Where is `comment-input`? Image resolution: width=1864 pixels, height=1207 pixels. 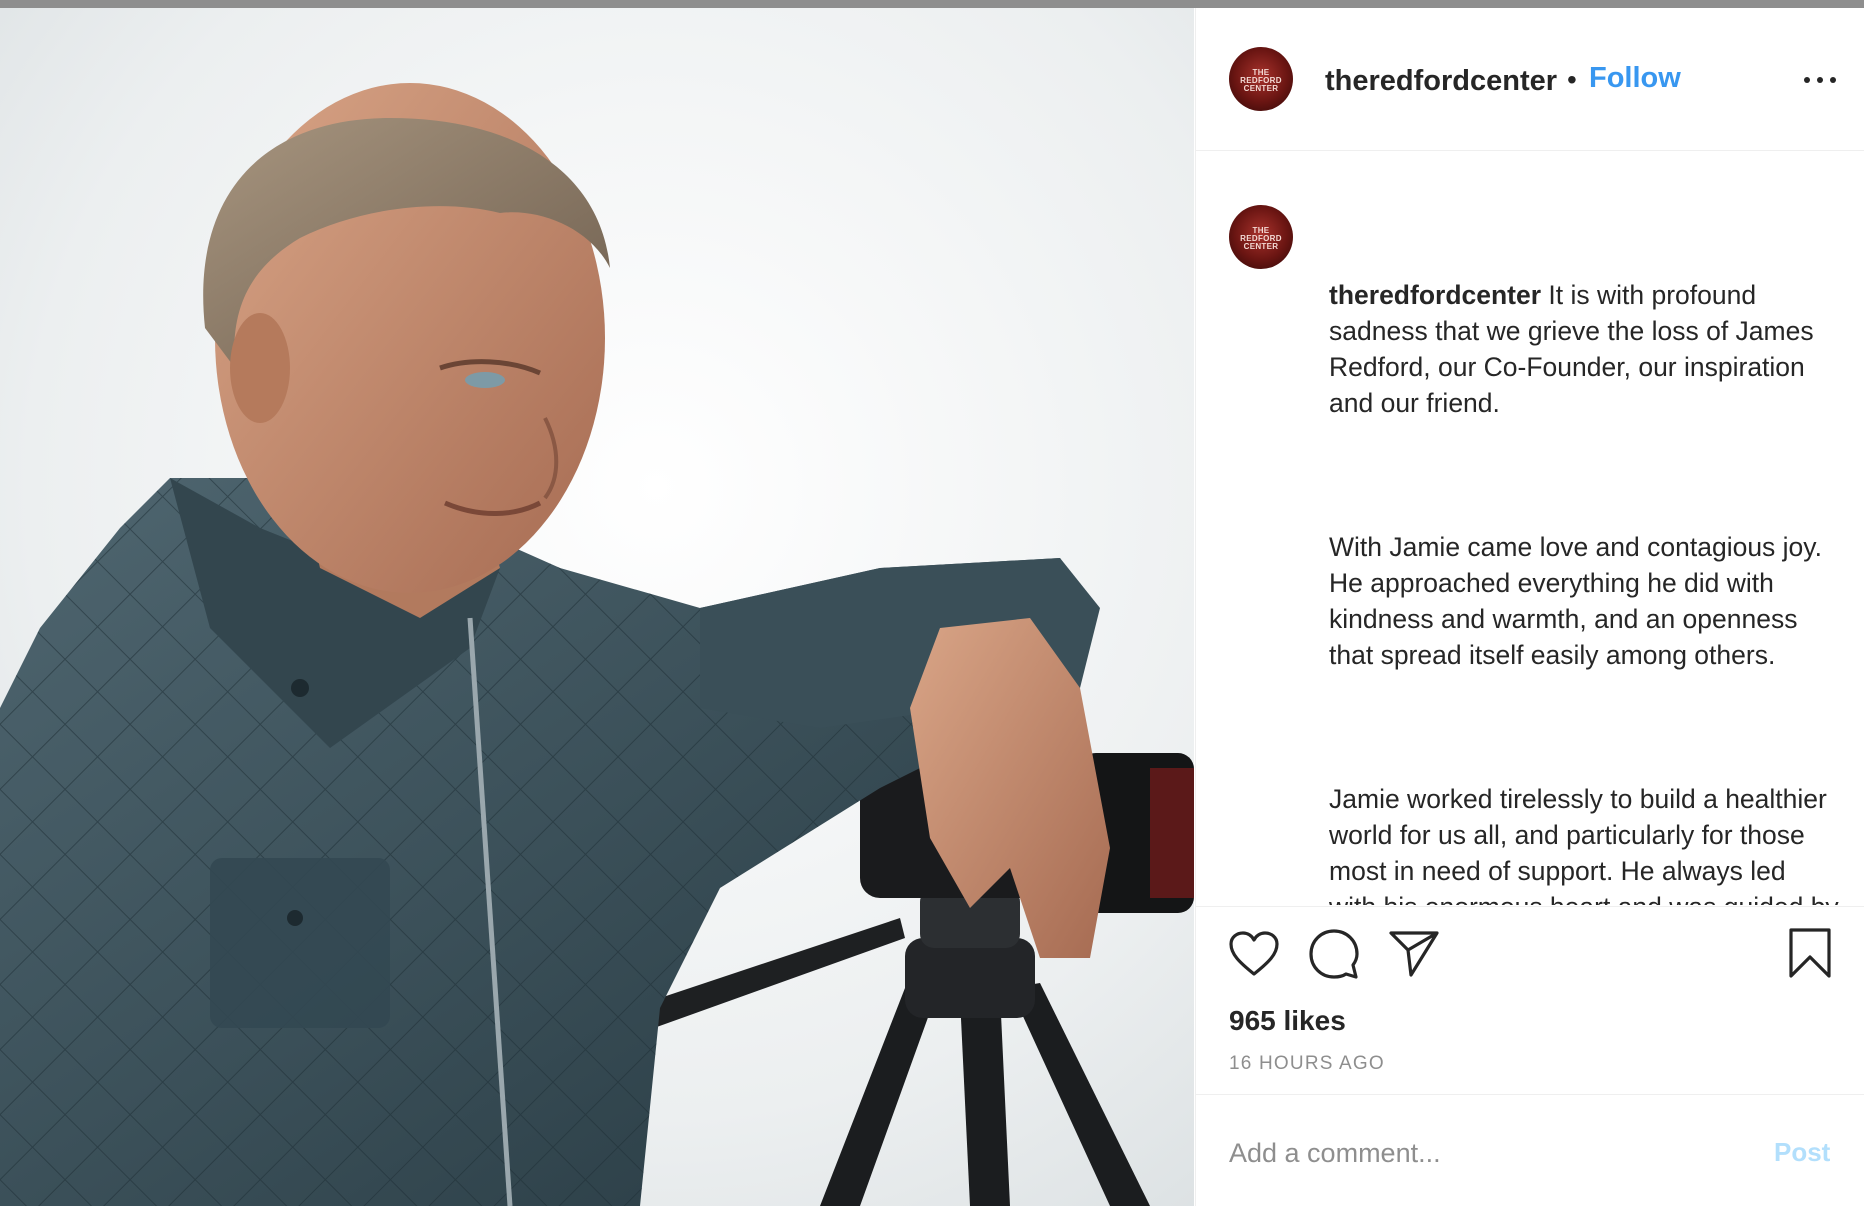
comment-input is located at coordinates (1489, 1153).